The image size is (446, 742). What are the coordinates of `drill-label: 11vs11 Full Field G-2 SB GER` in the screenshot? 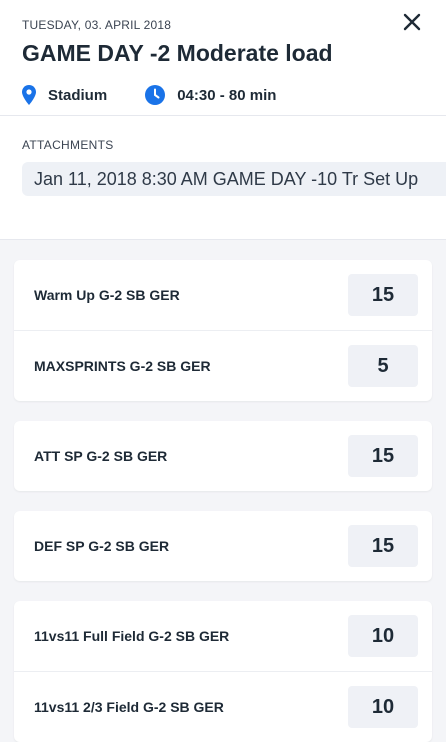 It's located at (132, 636).